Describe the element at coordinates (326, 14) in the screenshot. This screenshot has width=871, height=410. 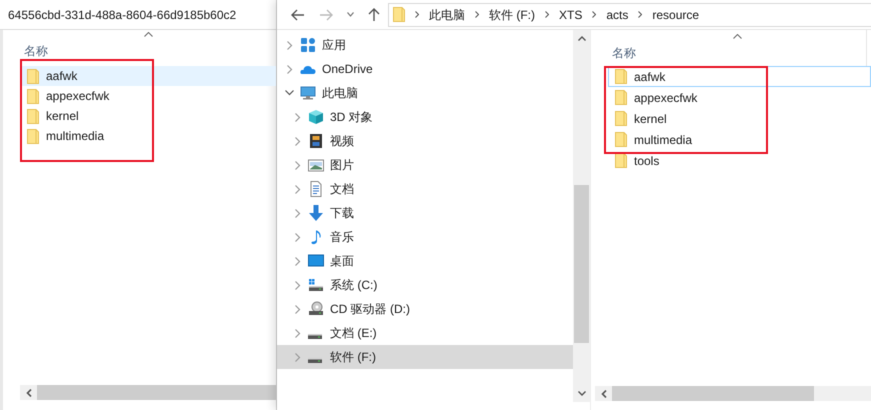
I see `forward-arrow-icon` at that location.